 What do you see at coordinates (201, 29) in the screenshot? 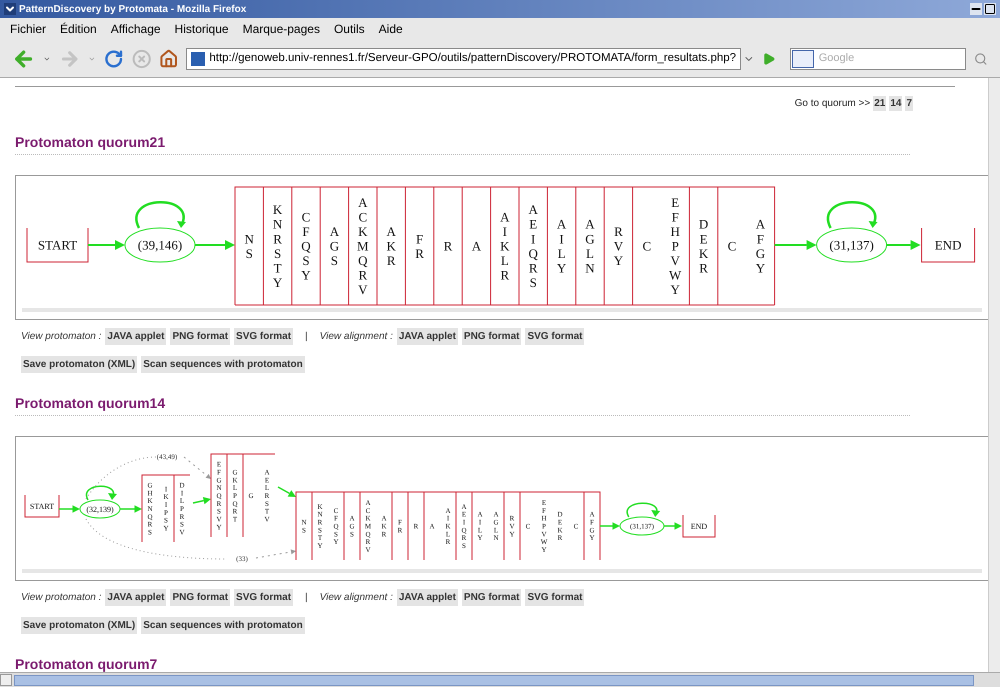
I see `menu-item: Historique` at bounding box center [201, 29].